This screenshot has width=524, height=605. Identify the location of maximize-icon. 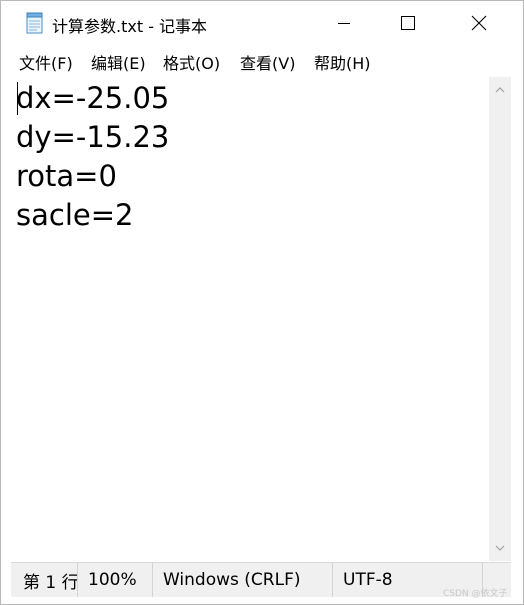
(408, 23).